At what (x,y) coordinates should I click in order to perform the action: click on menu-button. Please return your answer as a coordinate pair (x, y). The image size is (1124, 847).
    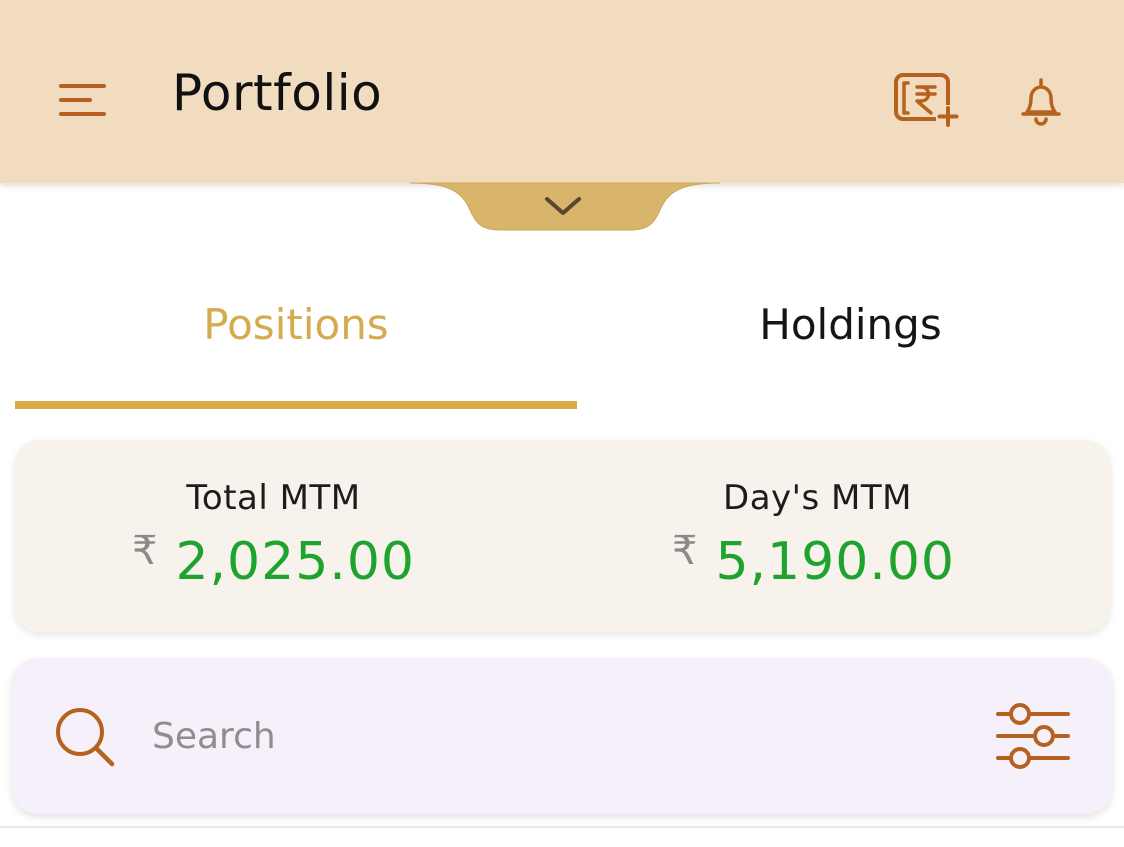
    Looking at the image, I should click on (83, 100).